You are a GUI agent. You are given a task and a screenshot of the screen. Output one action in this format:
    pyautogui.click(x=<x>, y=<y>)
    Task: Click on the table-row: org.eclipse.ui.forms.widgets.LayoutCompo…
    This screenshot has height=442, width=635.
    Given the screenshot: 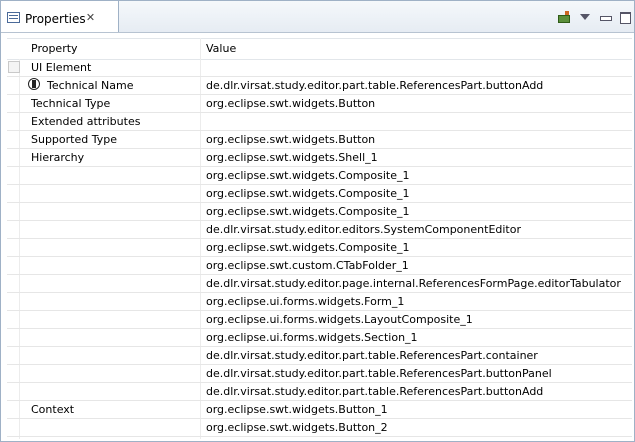 What is the action you would take?
    pyautogui.click(x=319, y=320)
    